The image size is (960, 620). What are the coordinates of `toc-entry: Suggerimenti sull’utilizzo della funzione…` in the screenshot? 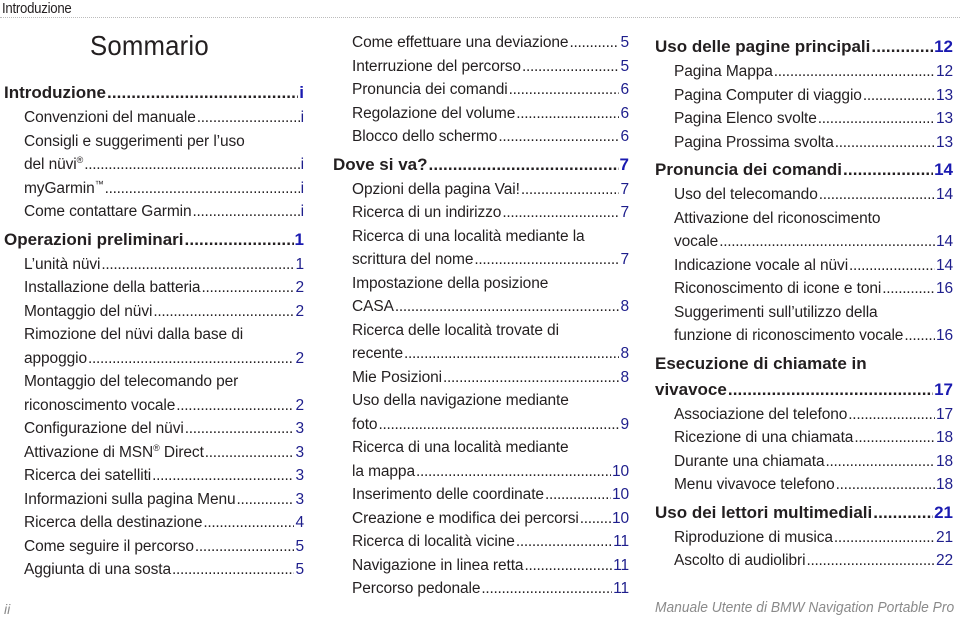 It's located at (804, 324).